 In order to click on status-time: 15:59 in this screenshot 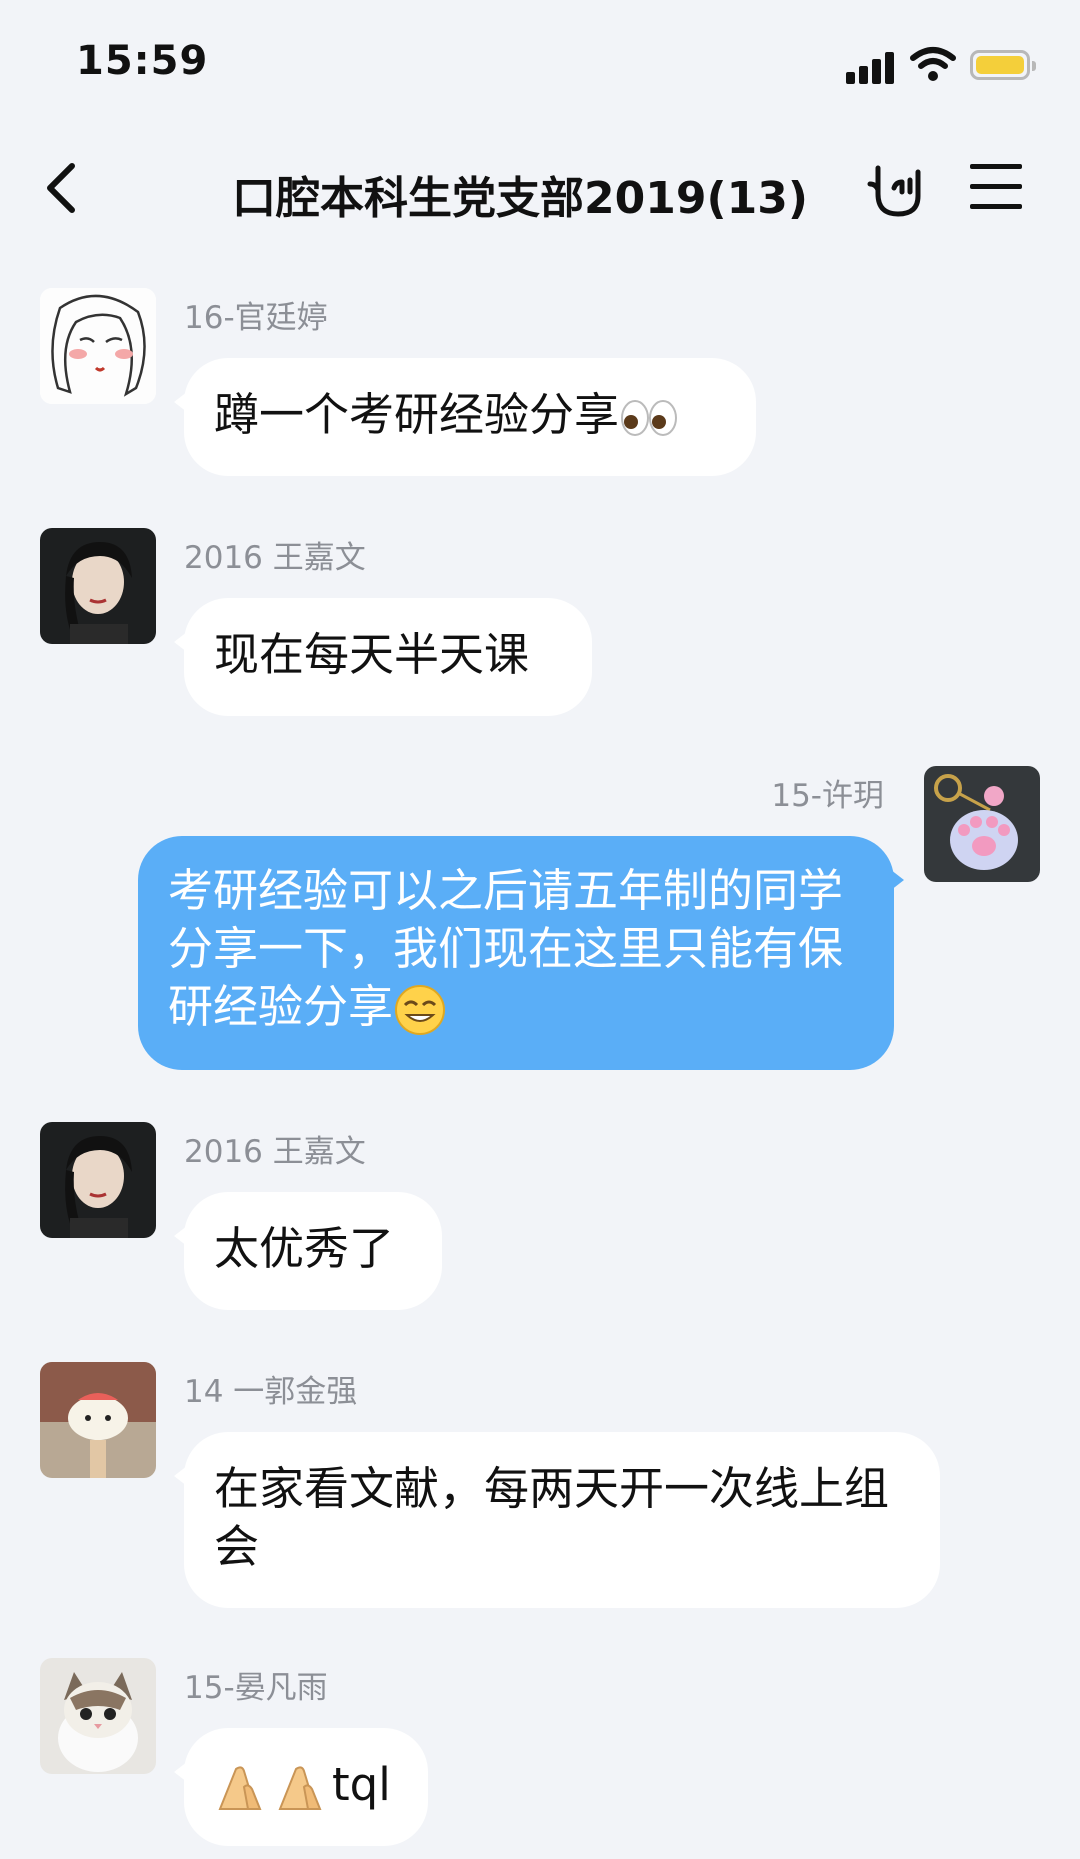, I will do `click(142, 61)`.